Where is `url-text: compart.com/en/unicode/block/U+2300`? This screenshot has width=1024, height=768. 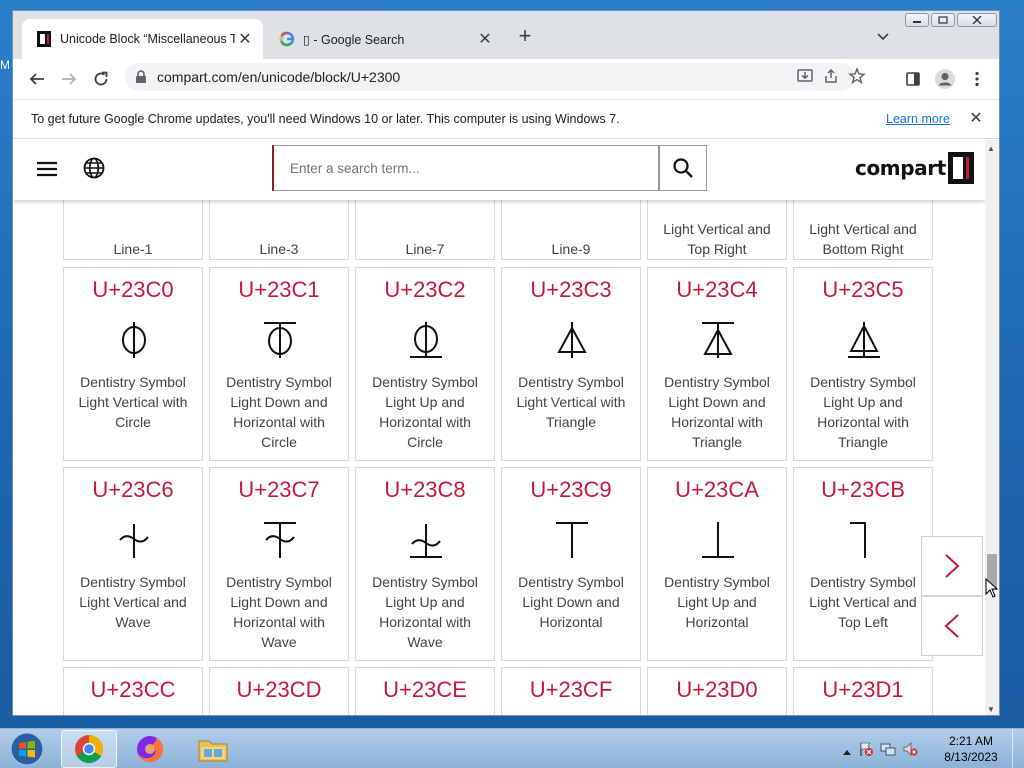
url-text: compart.com/en/unicode/block/U+2300 is located at coordinates (278, 77).